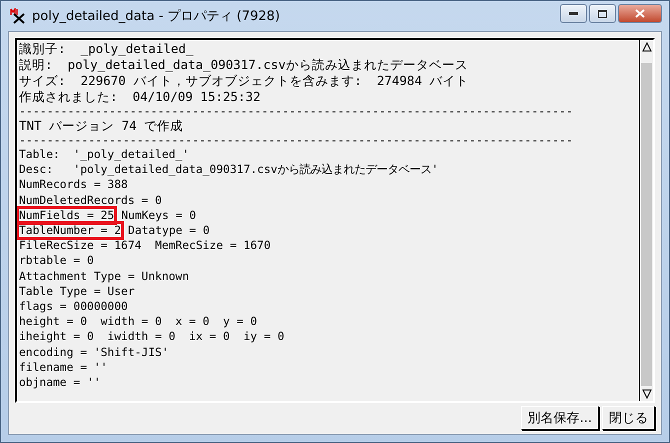 The width and height of the screenshot is (670, 443). I want to click on app-icon, so click(18, 16).